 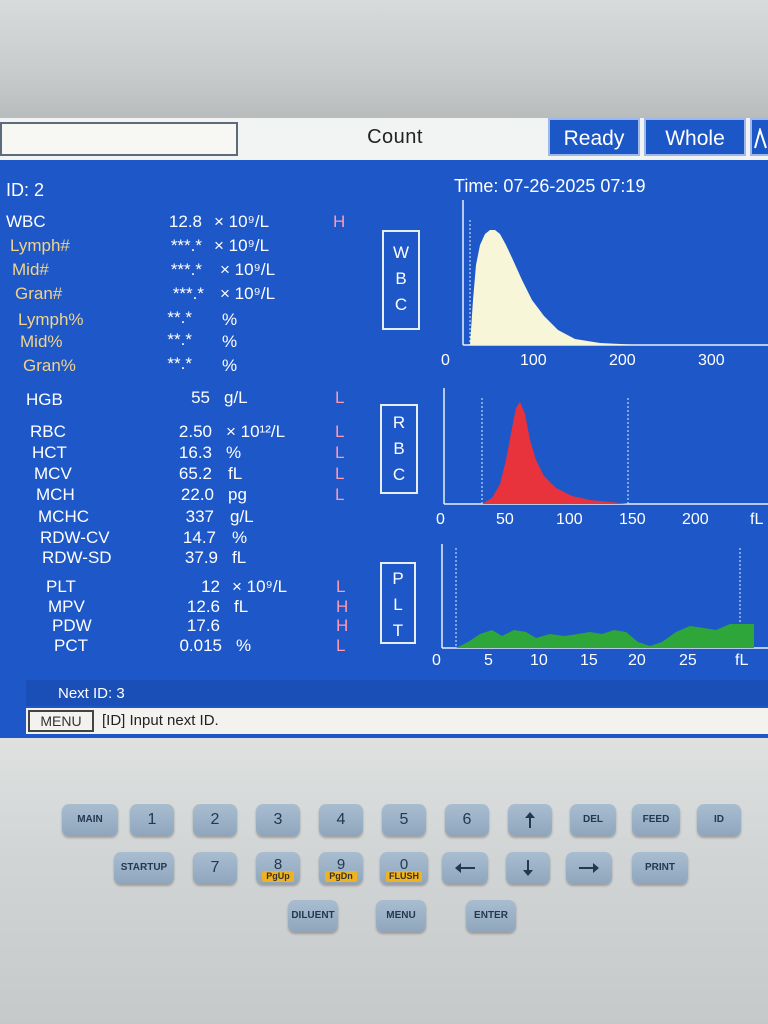 What do you see at coordinates (569, 519) in the screenshot?
I see `rbc-tick: 100` at bounding box center [569, 519].